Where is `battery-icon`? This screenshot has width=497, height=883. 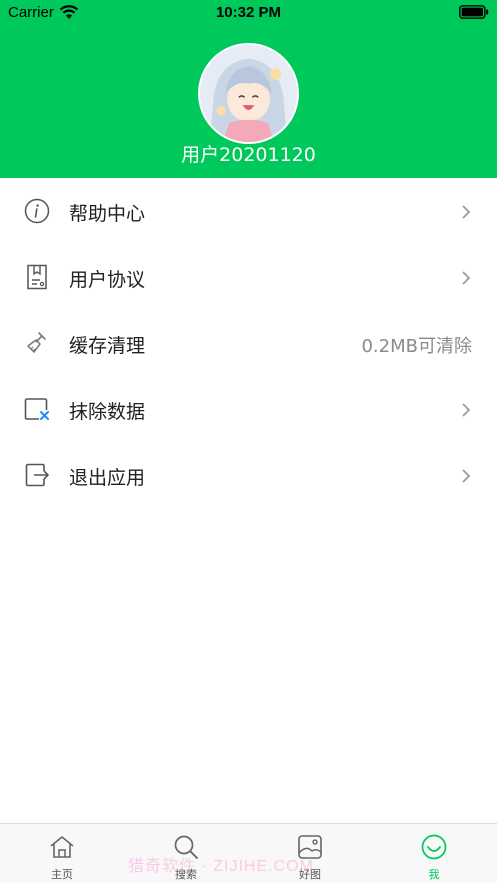
battery-icon is located at coordinates (474, 12).